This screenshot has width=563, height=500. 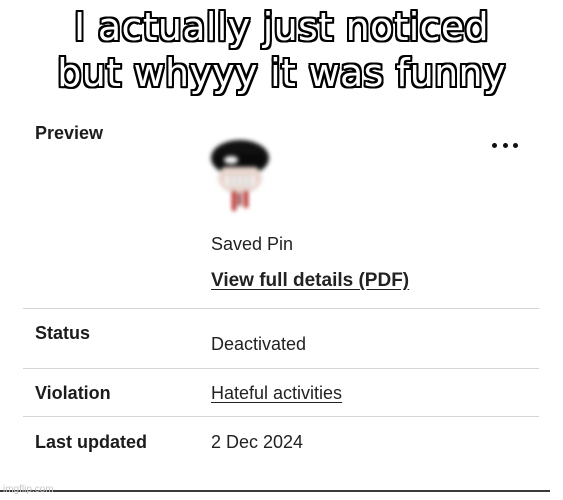 I want to click on caption-line-2: but whyyy it was funny, so click(x=281, y=73).